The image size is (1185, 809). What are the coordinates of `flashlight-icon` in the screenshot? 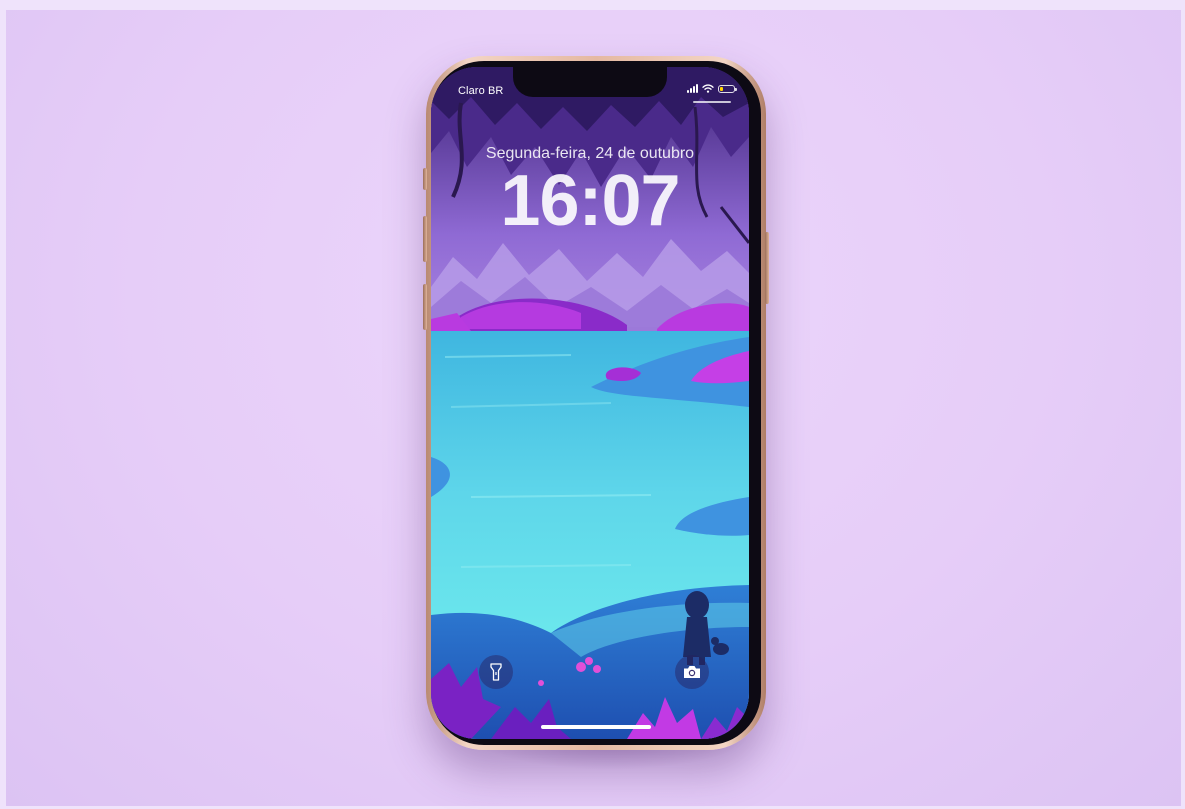 It's located at (496, 672).